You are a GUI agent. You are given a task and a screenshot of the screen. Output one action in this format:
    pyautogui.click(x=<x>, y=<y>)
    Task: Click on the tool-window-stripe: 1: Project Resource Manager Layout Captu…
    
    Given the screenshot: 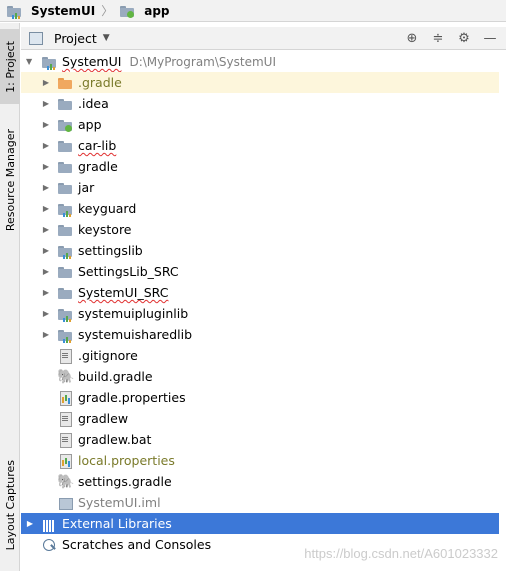 What is the action you would take?
    pyautogui.click(x=10, y=297)
    